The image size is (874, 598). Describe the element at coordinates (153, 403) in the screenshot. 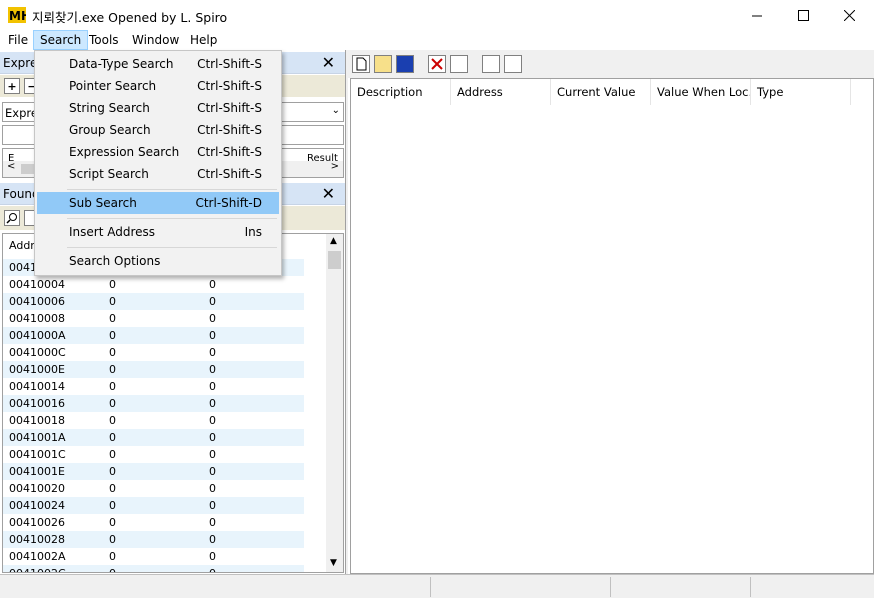

I see `table-row: 00410016 0 0` at that location.